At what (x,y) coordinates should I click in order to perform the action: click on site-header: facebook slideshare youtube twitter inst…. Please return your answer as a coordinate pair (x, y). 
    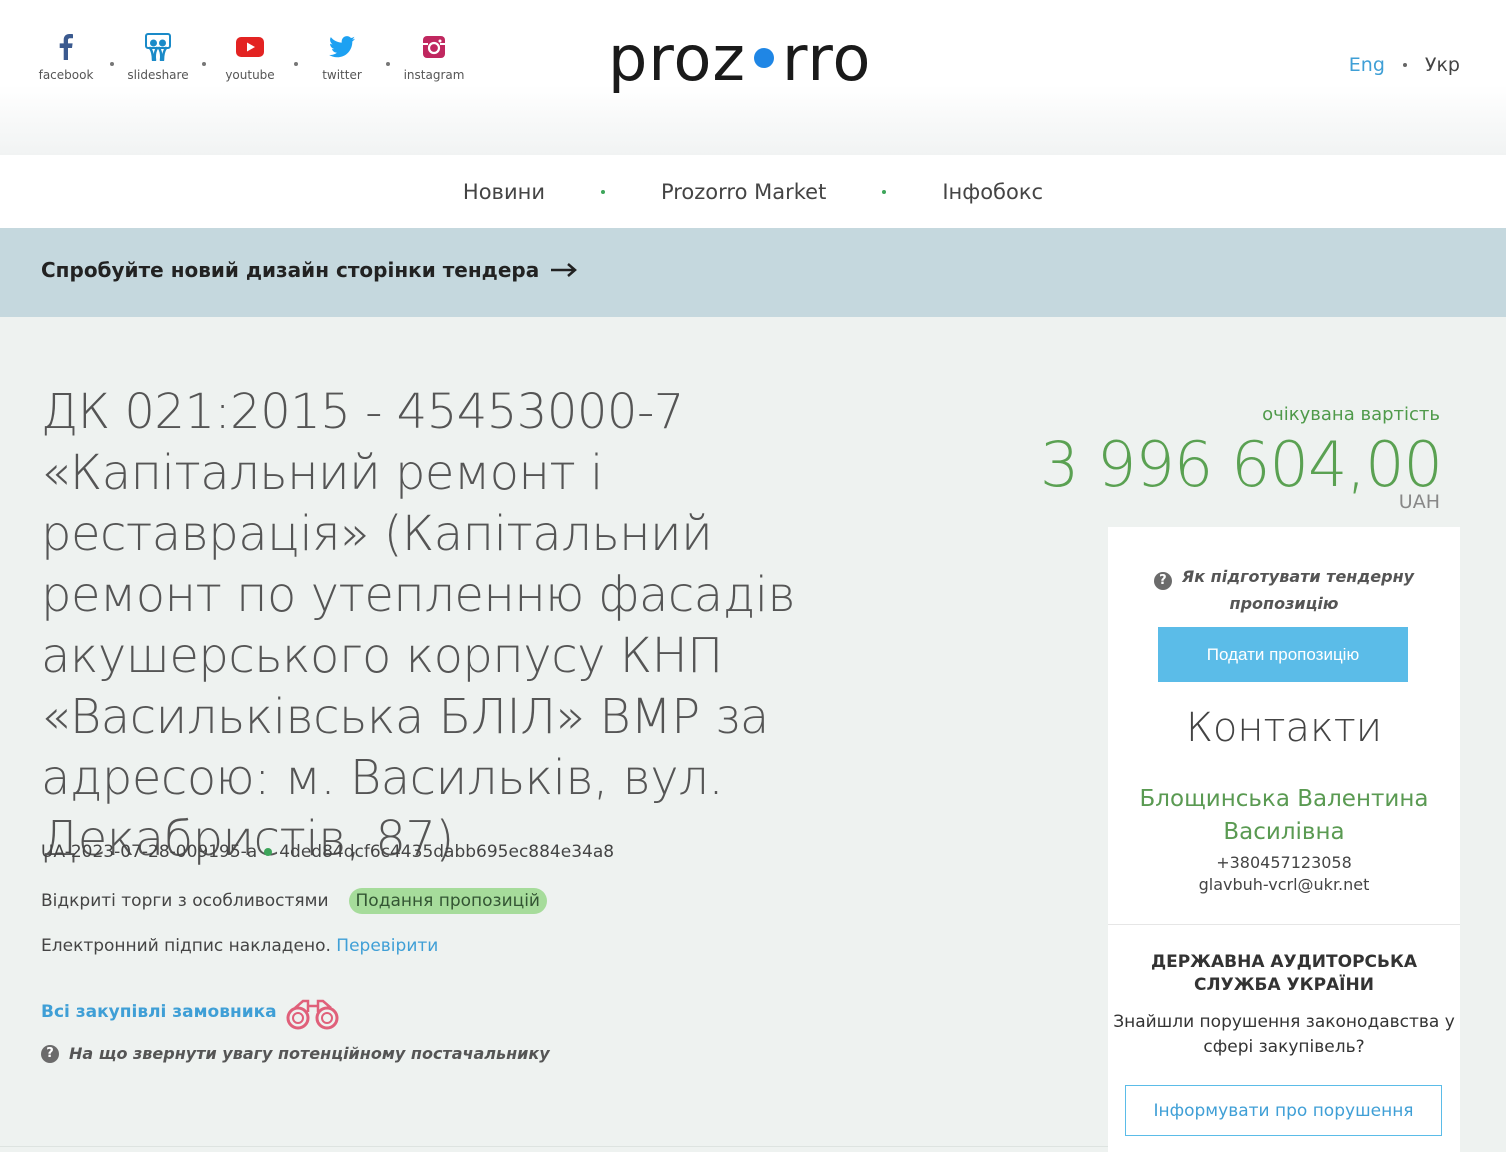
    Looking at the image, I should click on (753, 77).